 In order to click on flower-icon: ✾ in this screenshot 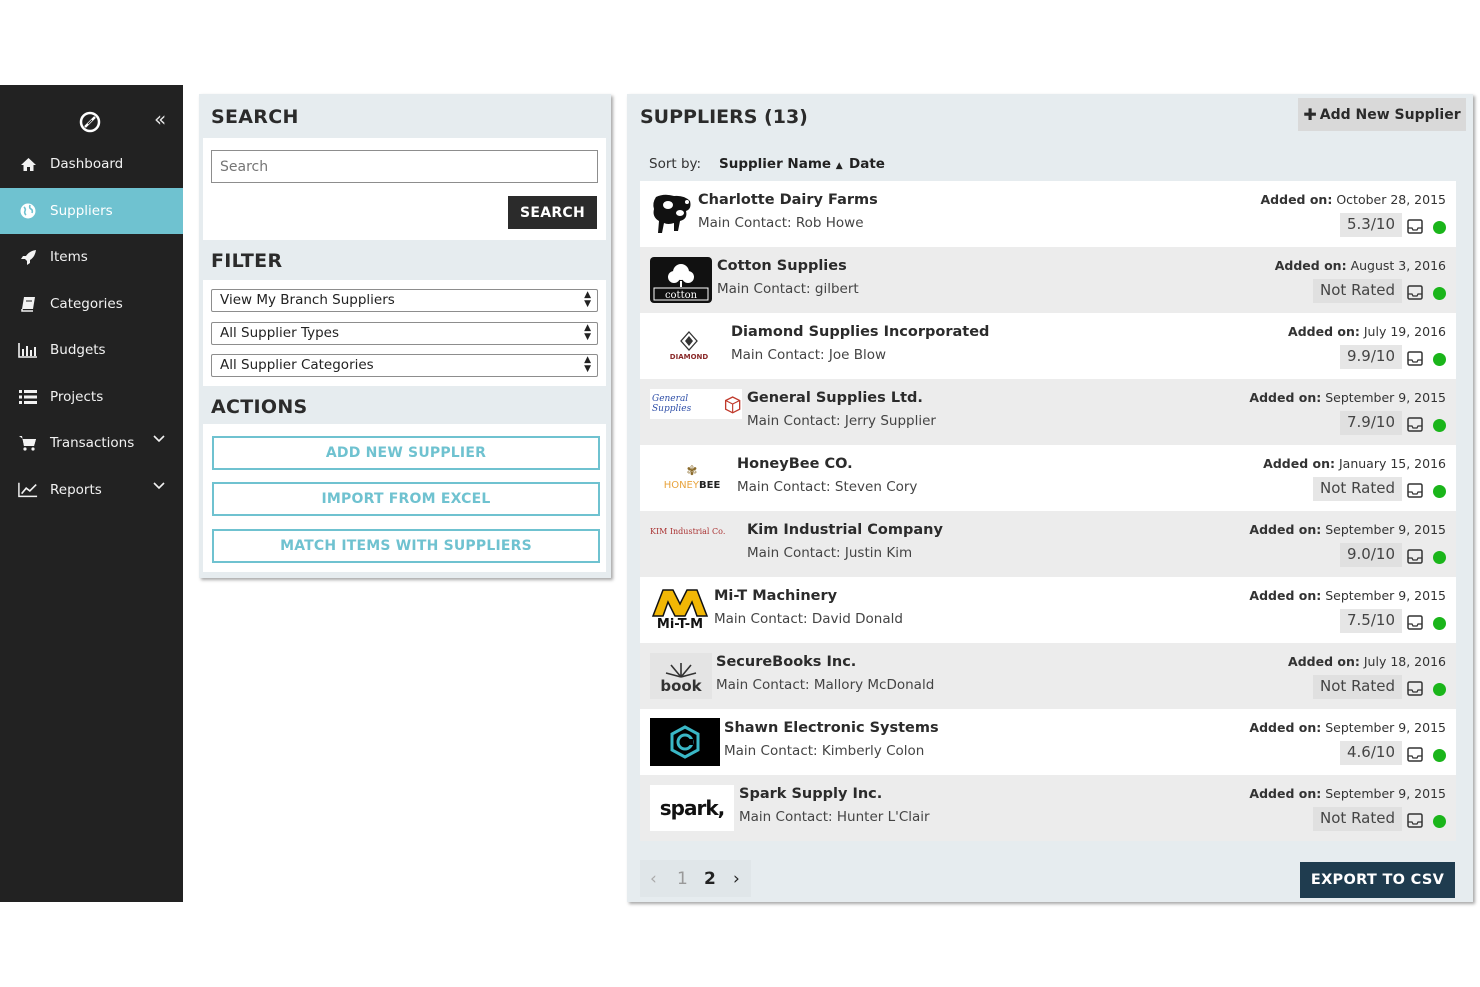, I will do `click(692, 471)`.